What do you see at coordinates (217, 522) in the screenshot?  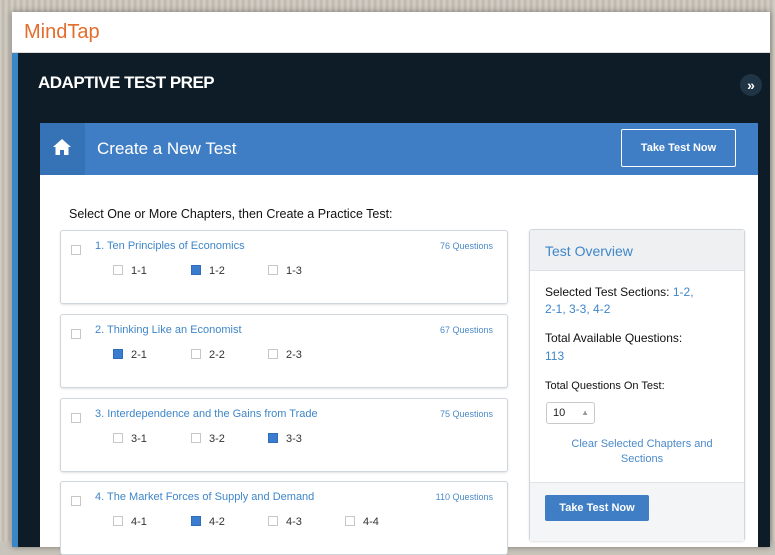 I see `section-label: 4-2` at bounding box center [217, 522].